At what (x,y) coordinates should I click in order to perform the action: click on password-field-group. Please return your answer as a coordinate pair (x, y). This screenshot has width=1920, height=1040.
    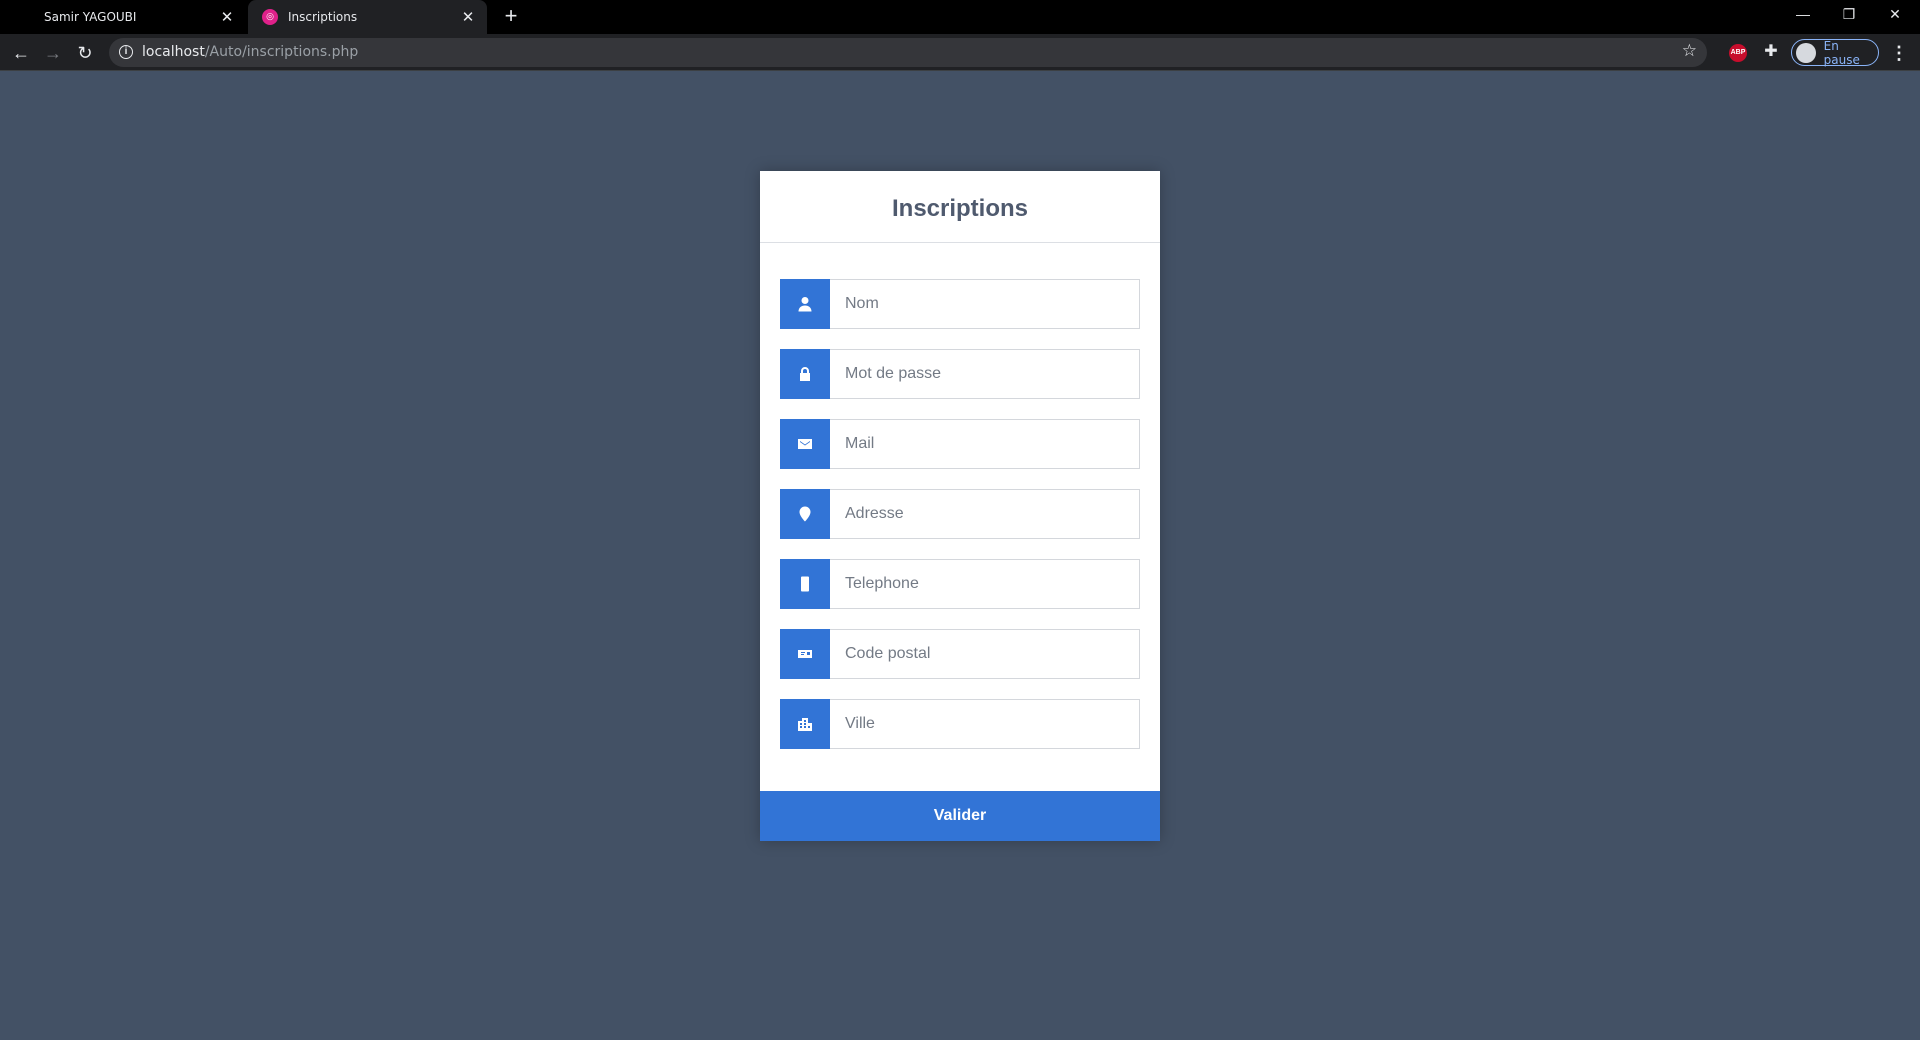
    Looking at the image, I should click on (960, 374).